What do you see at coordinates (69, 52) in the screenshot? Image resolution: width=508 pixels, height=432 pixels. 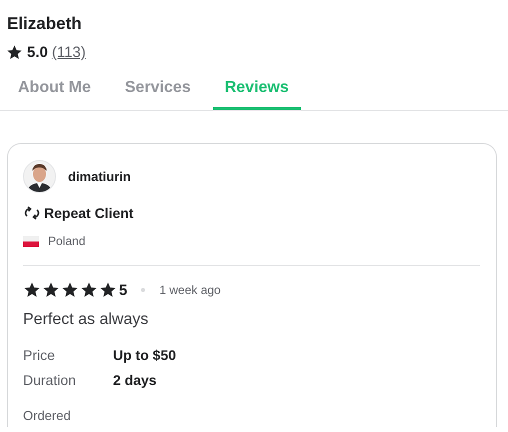 I see `review-count-link: (113)` at bounding box center [69, 52].